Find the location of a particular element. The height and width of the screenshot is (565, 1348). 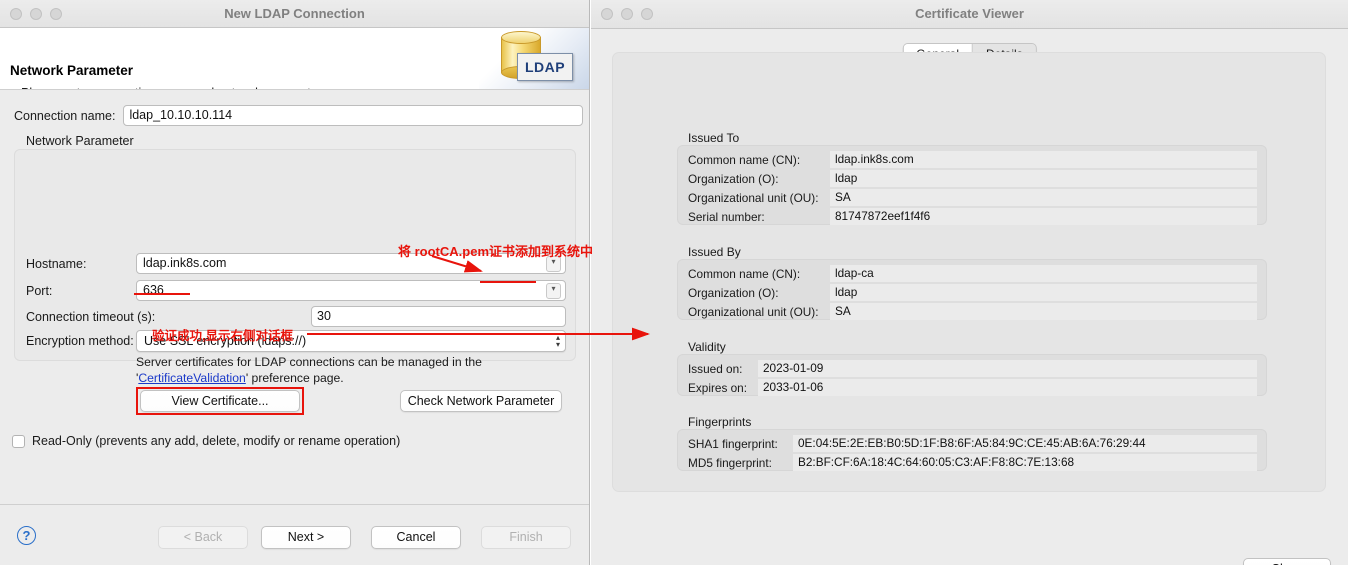

key-issued-on: Issued on: is located at coordinates (715, 368).